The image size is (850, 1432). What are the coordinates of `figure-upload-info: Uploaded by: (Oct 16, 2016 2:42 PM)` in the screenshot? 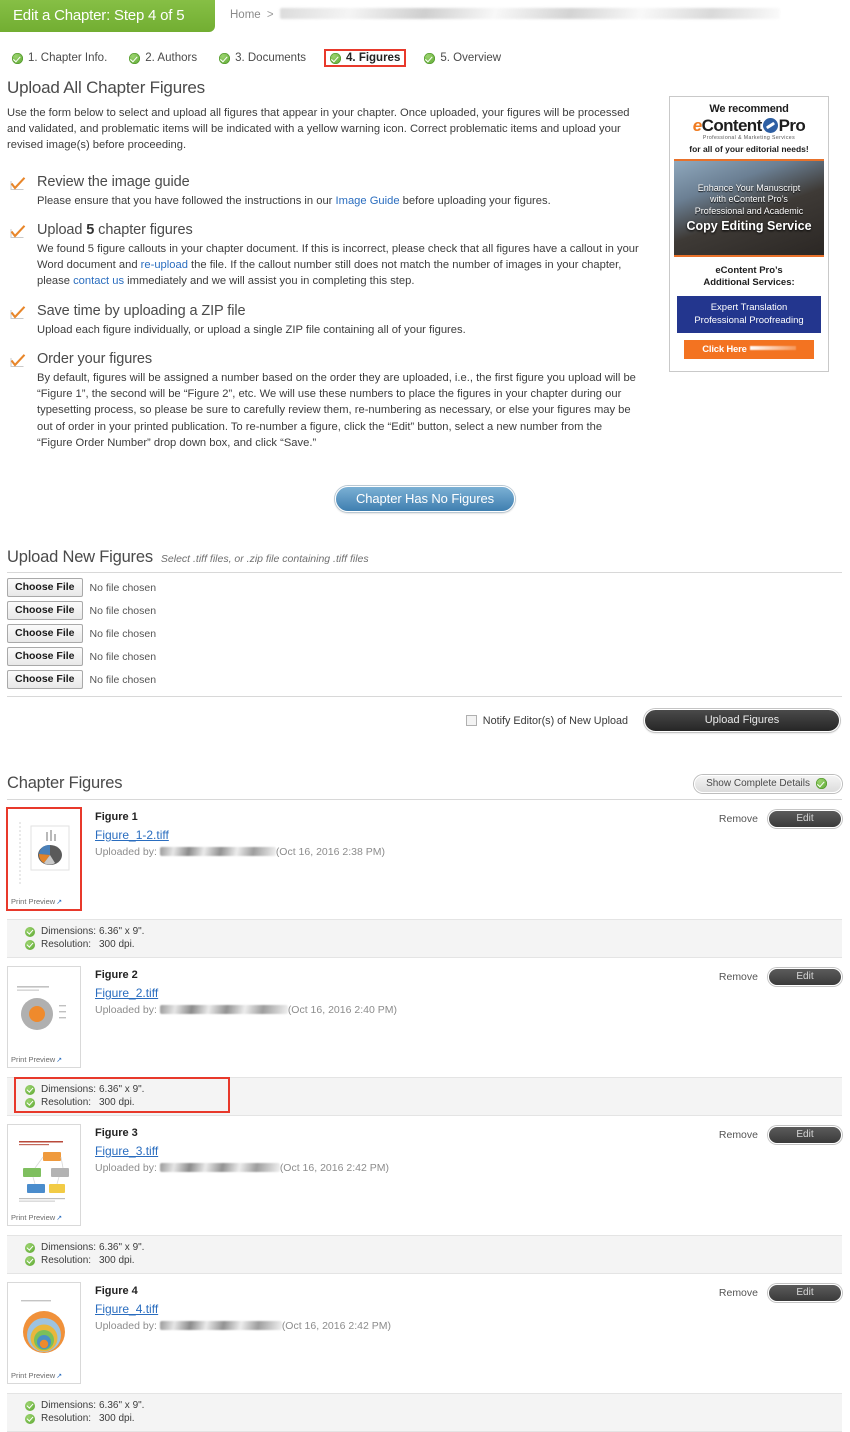 It's located at (468, 1326).